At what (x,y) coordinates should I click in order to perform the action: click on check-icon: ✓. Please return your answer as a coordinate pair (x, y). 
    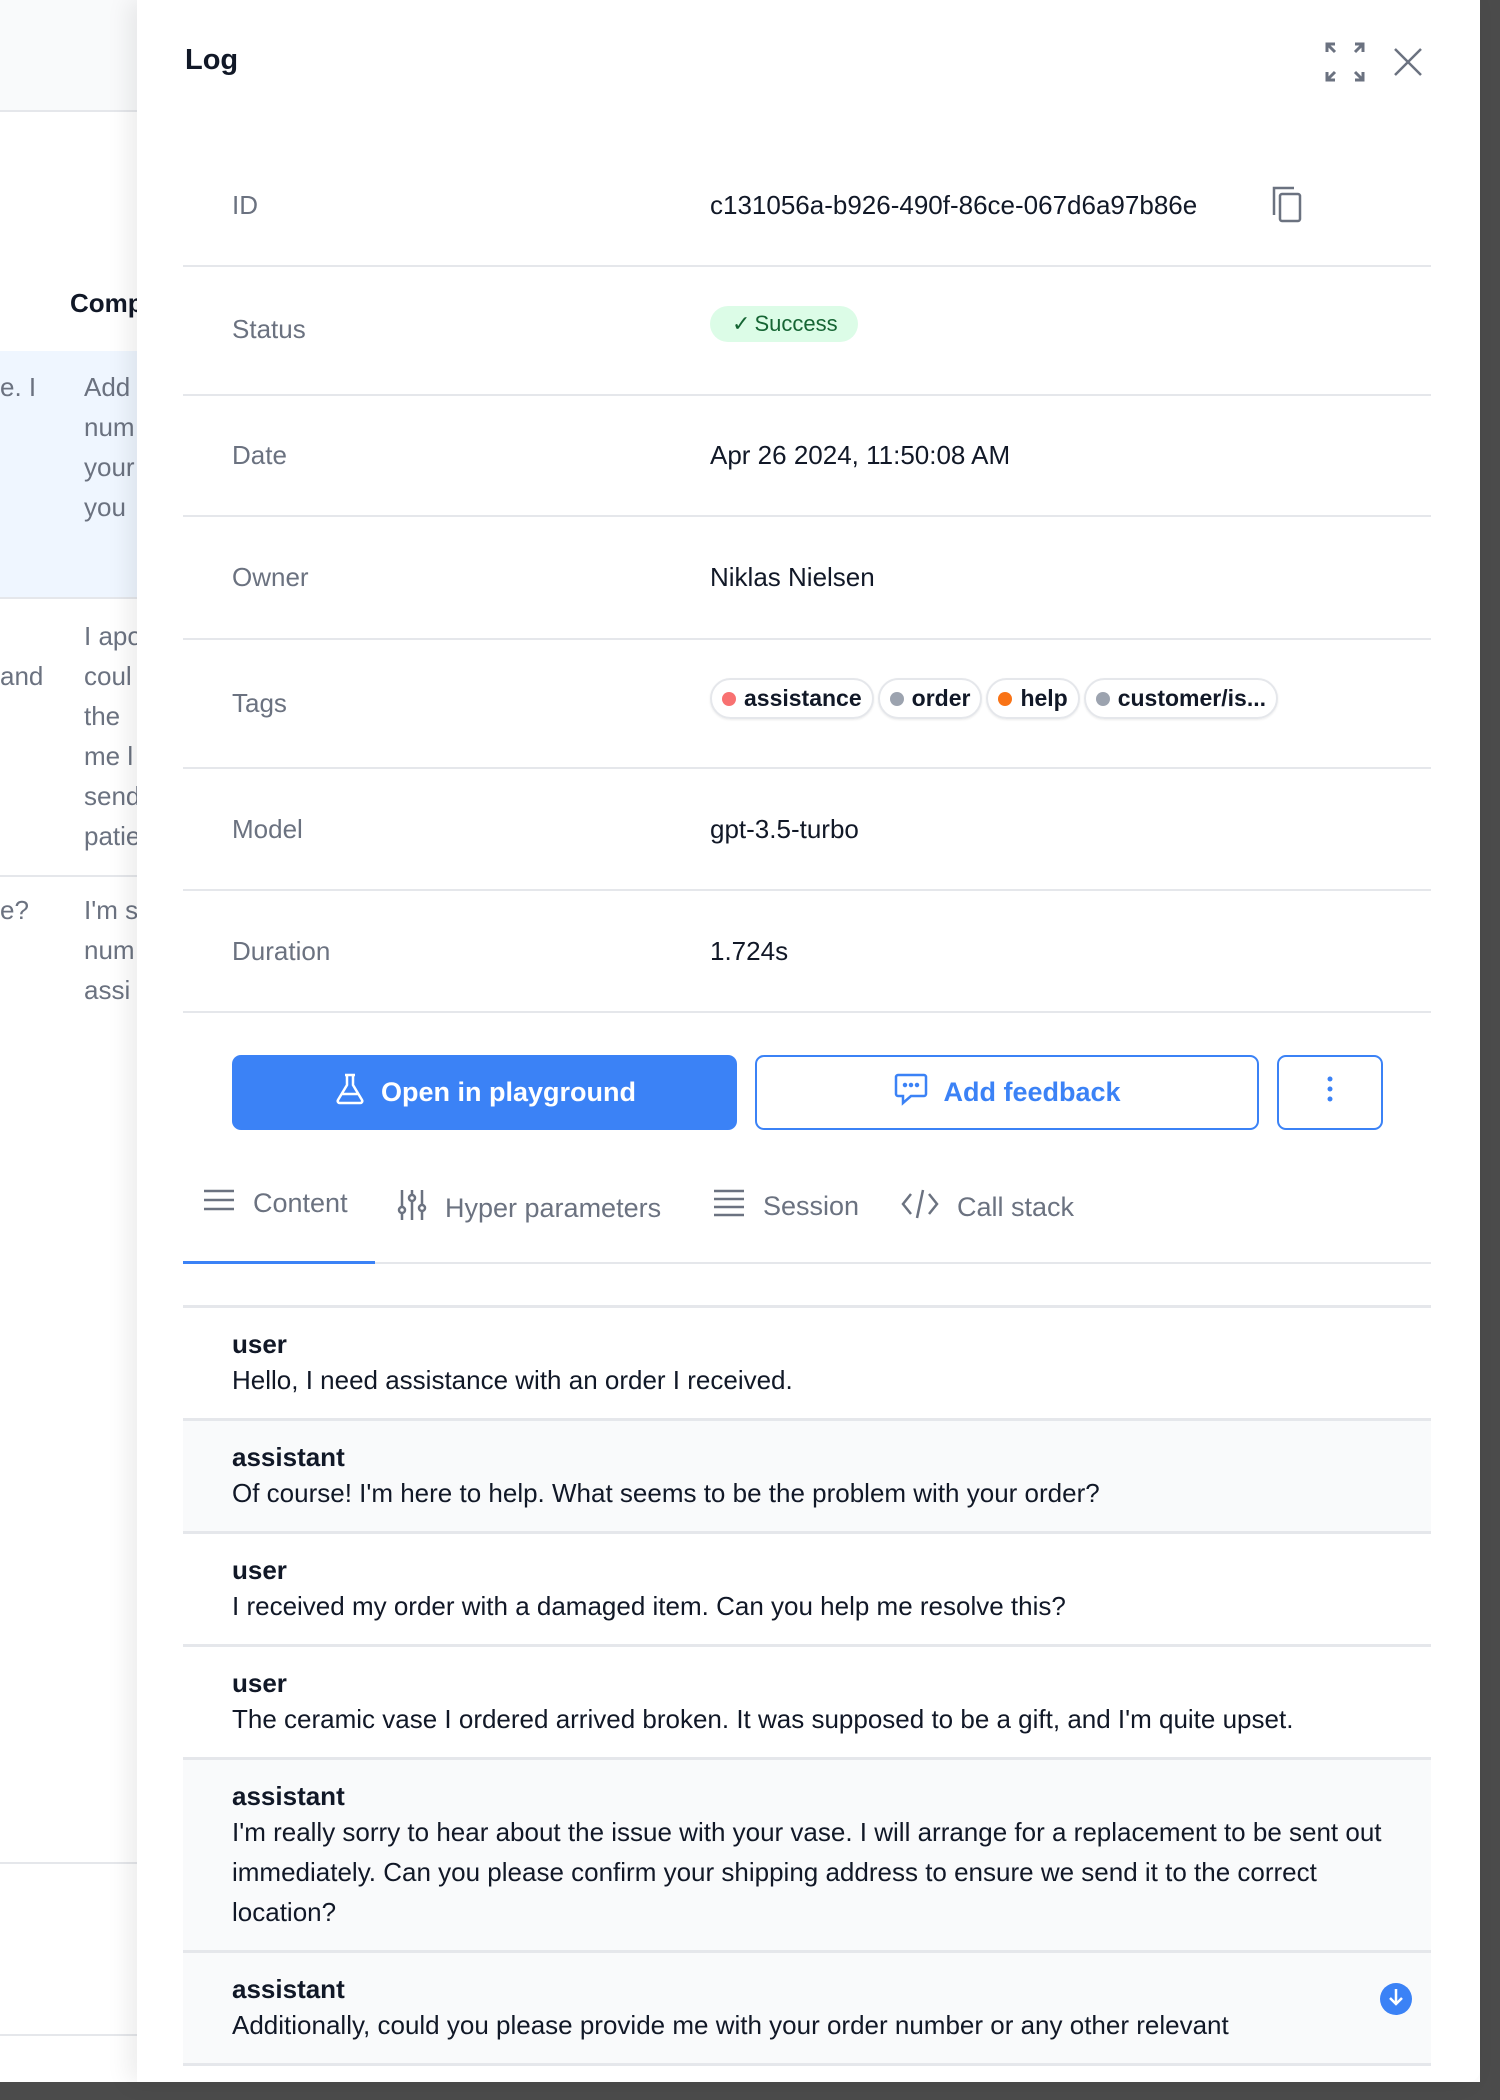
    Looking at the image, I should click on (741, 323).